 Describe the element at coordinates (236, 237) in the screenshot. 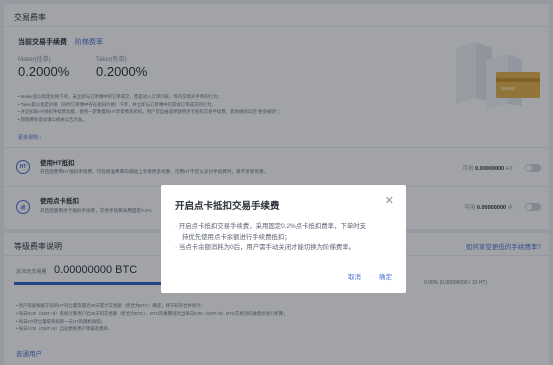

I see `modal-body-line: 持优先使用点卡余额进行手续费抵扣；` at that location.